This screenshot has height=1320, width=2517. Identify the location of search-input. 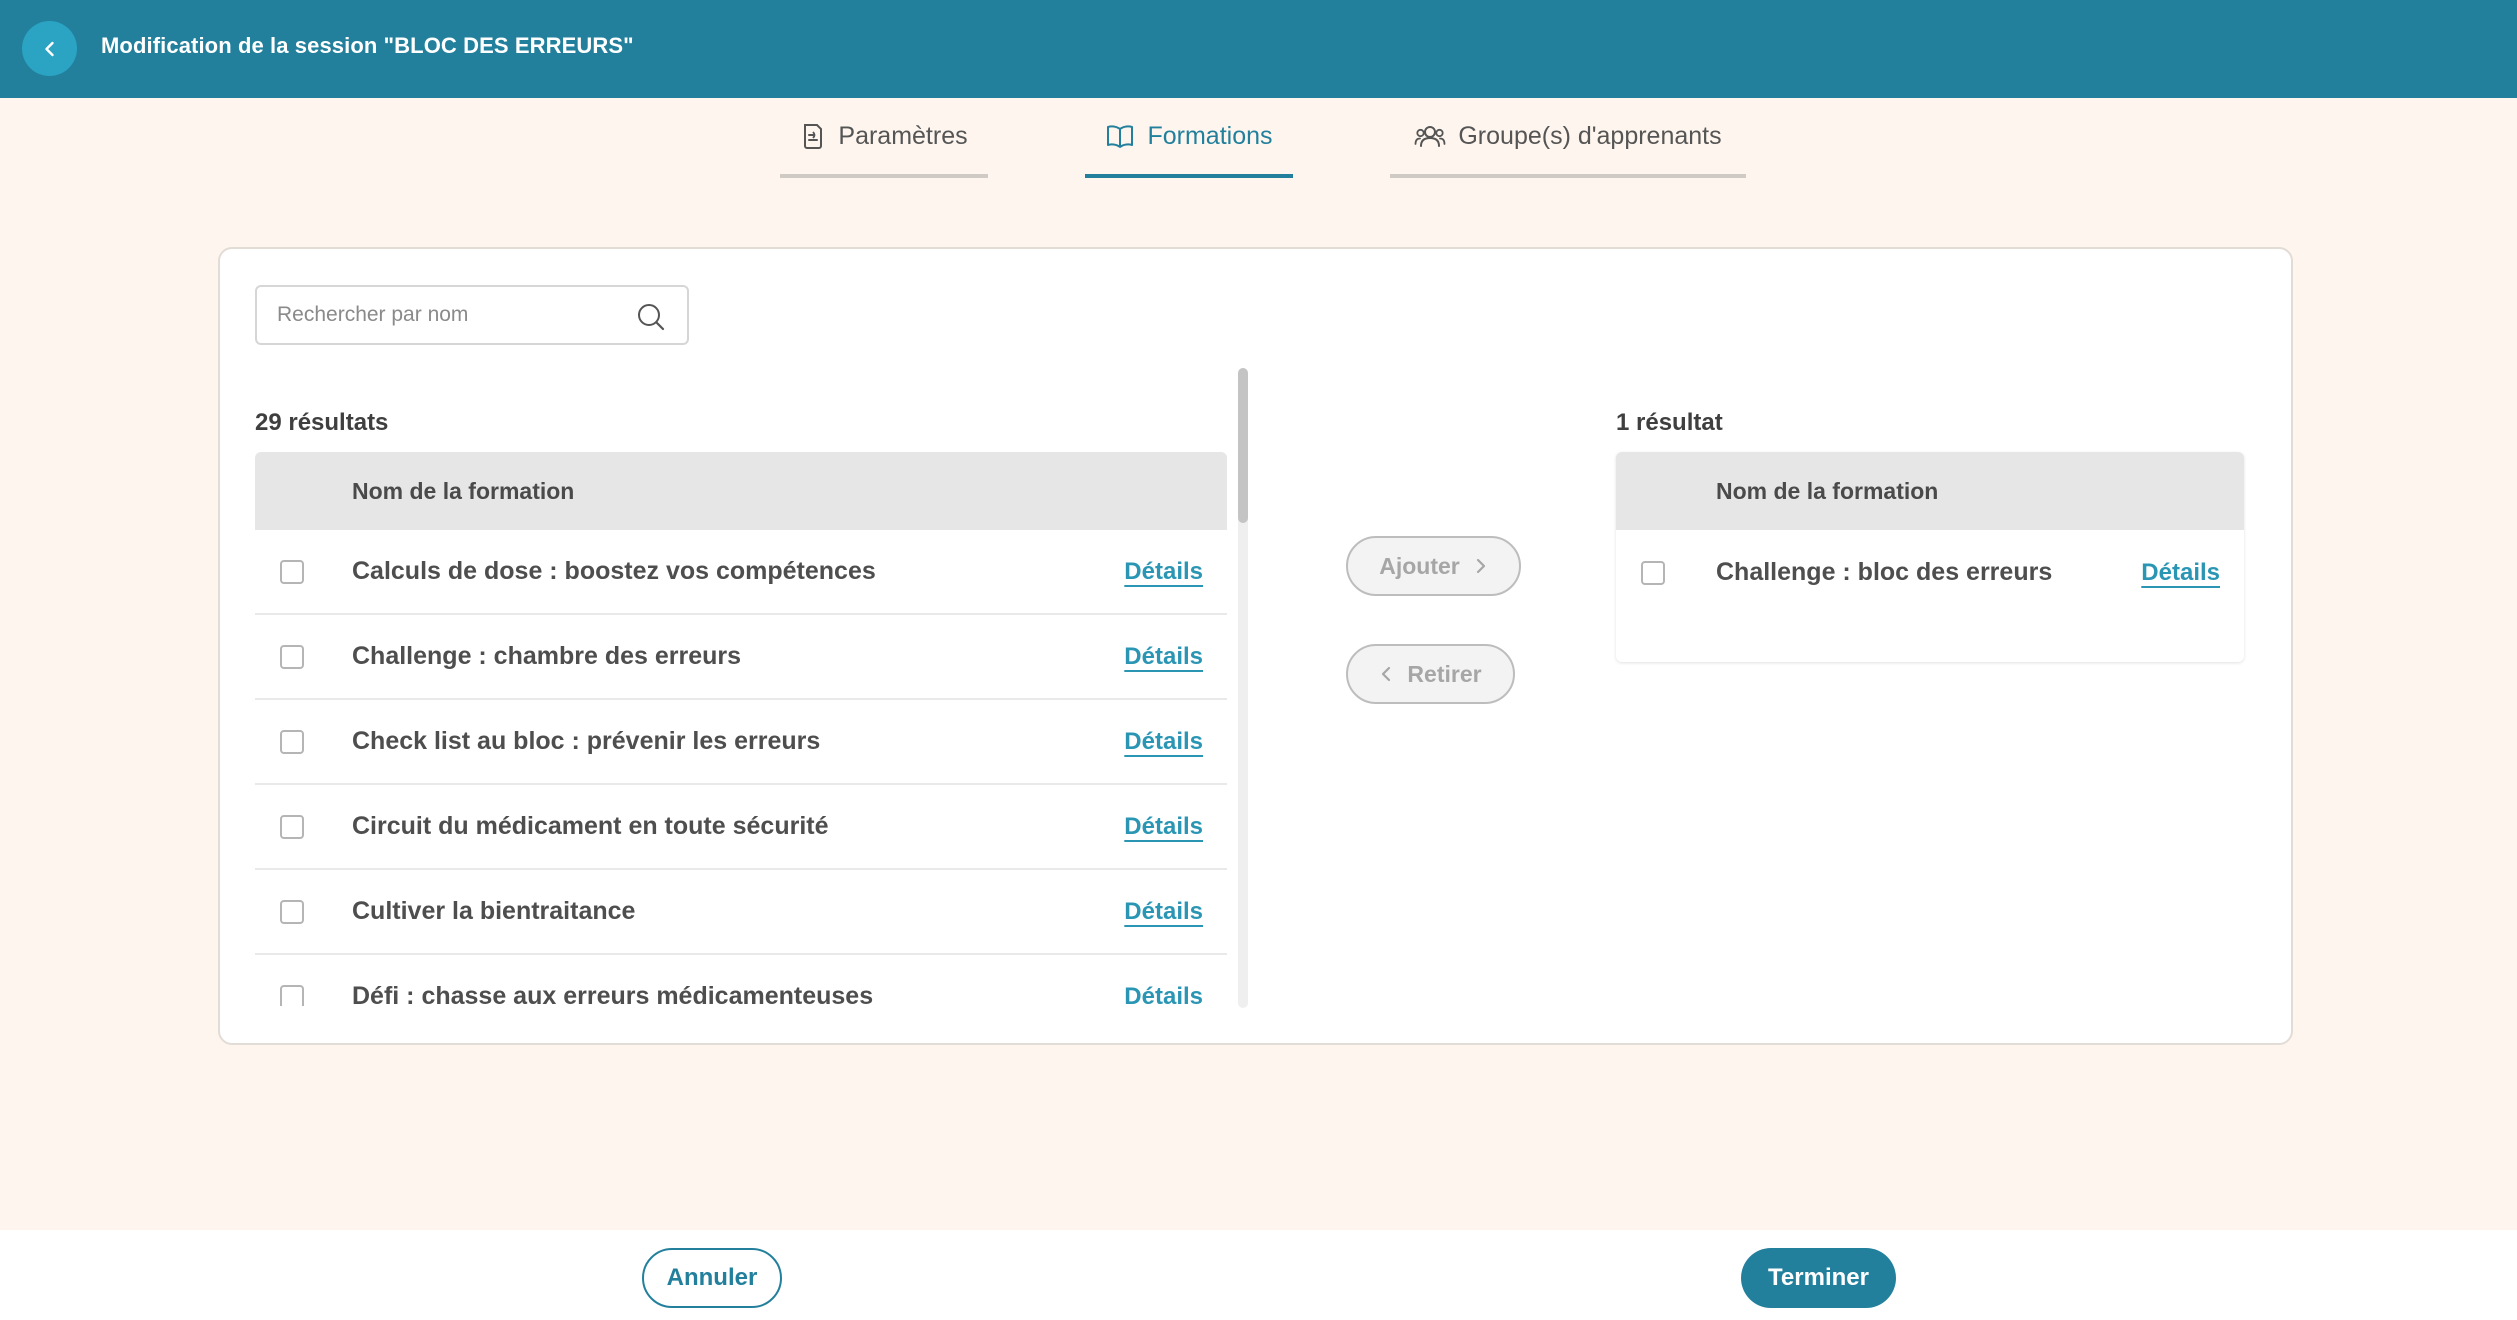
(447, 315).